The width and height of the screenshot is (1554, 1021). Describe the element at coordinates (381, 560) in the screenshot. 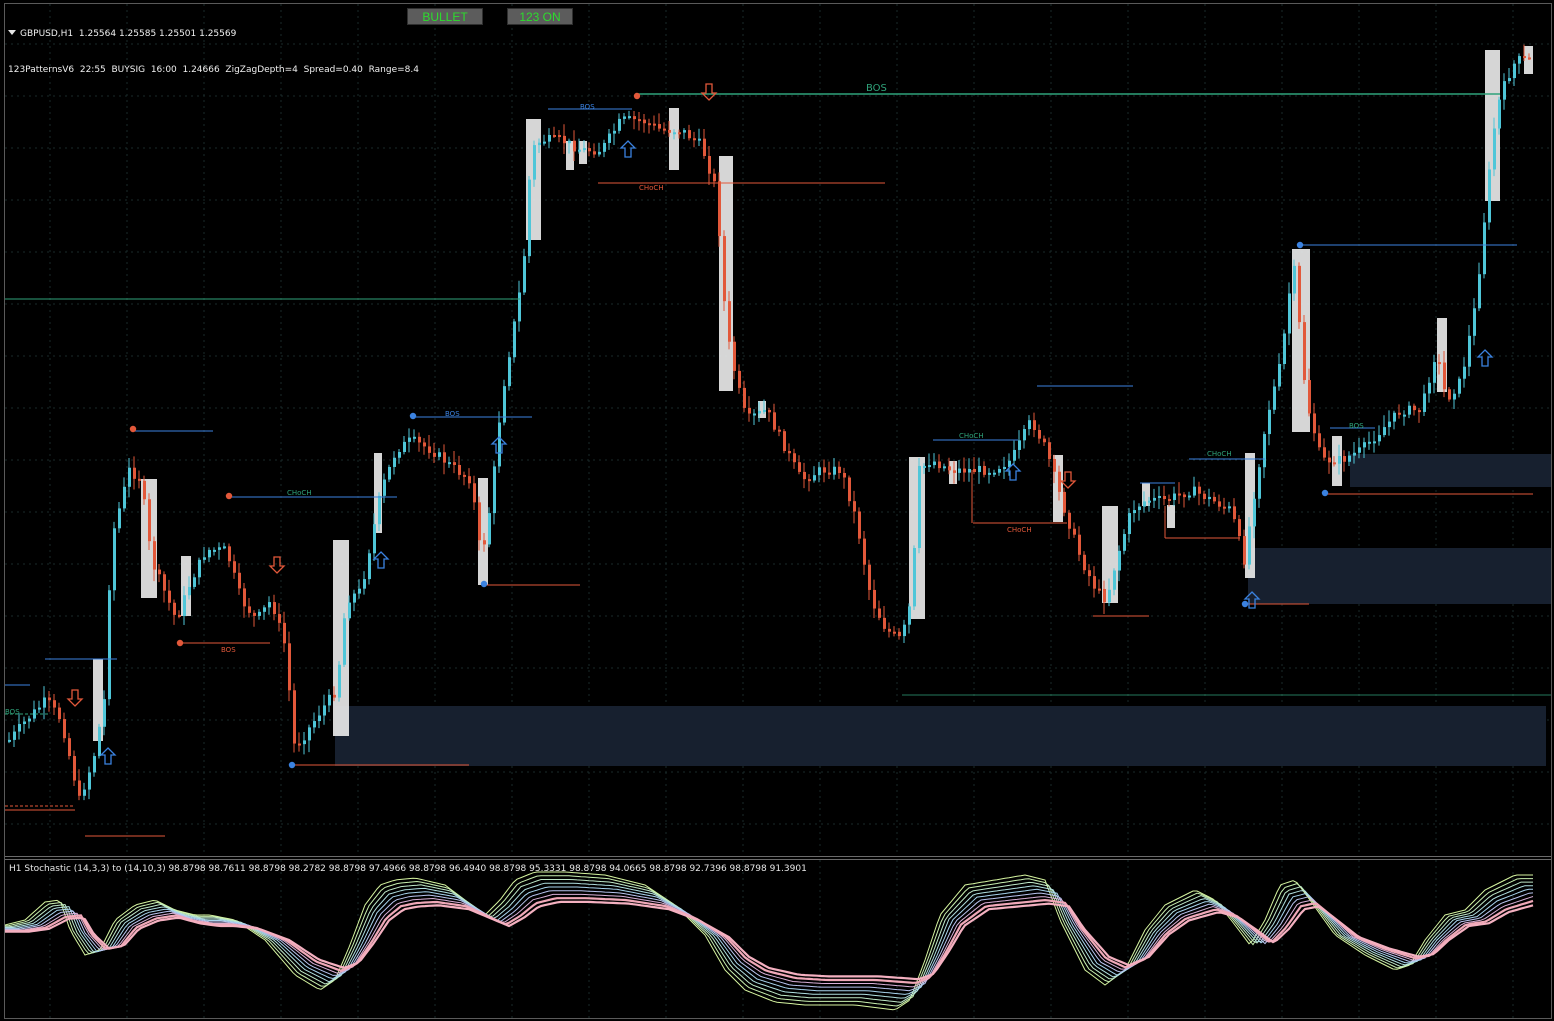

I see `buy-arrow-icon` at that location.